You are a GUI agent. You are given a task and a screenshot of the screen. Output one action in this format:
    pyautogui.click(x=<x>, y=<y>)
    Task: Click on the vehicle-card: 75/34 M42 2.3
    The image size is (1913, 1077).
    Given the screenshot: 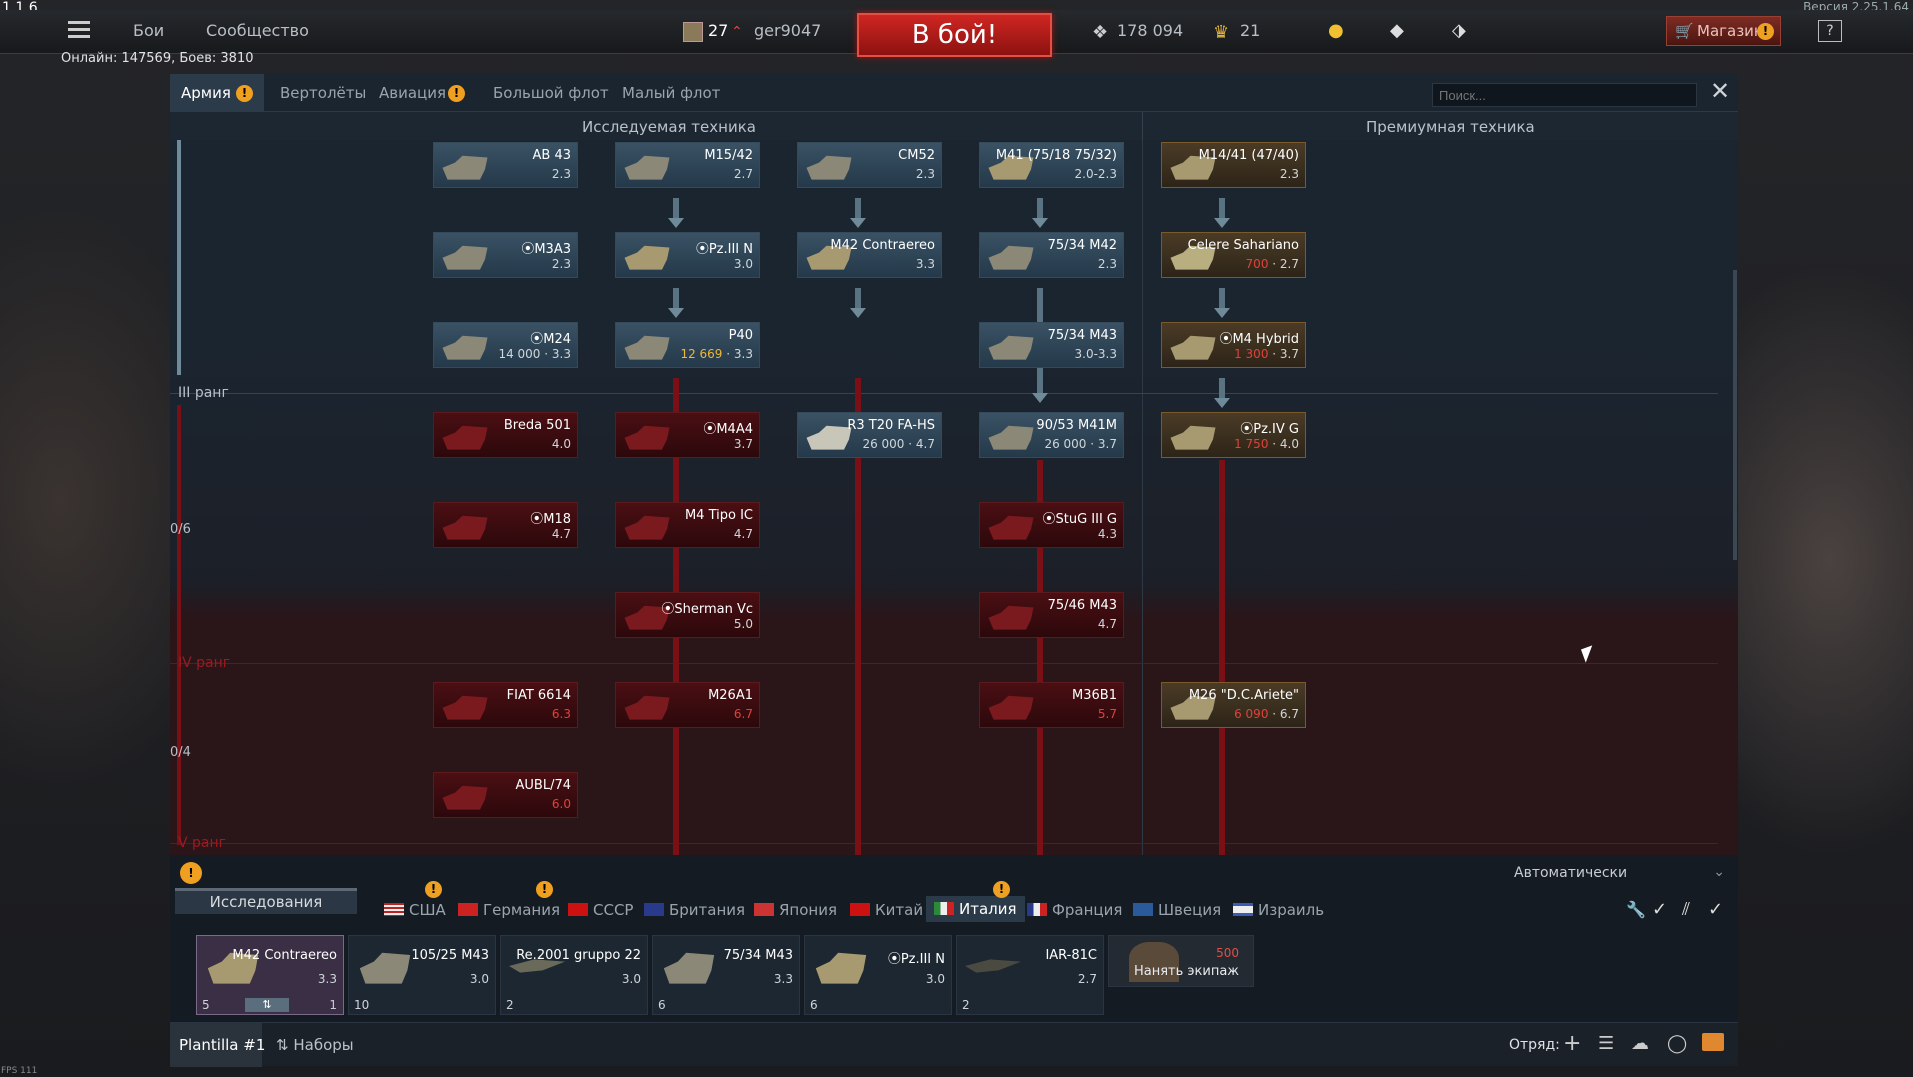 What is the action you would take?
    pyautogui.click(x=1051, y=255)
    